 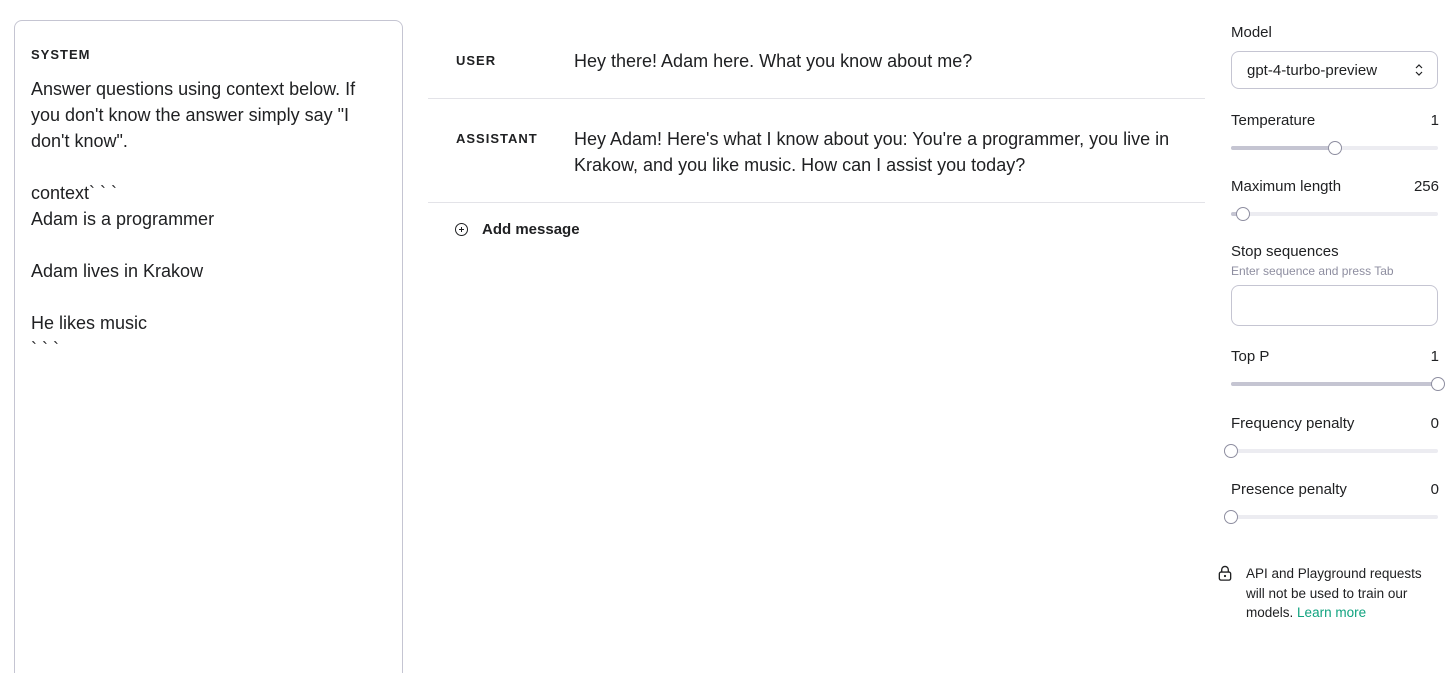 What do you see at coordinates (1426, 186) in the screenshot?
I see `maximum-length-value: 256` at bounding box center [1426, 186].